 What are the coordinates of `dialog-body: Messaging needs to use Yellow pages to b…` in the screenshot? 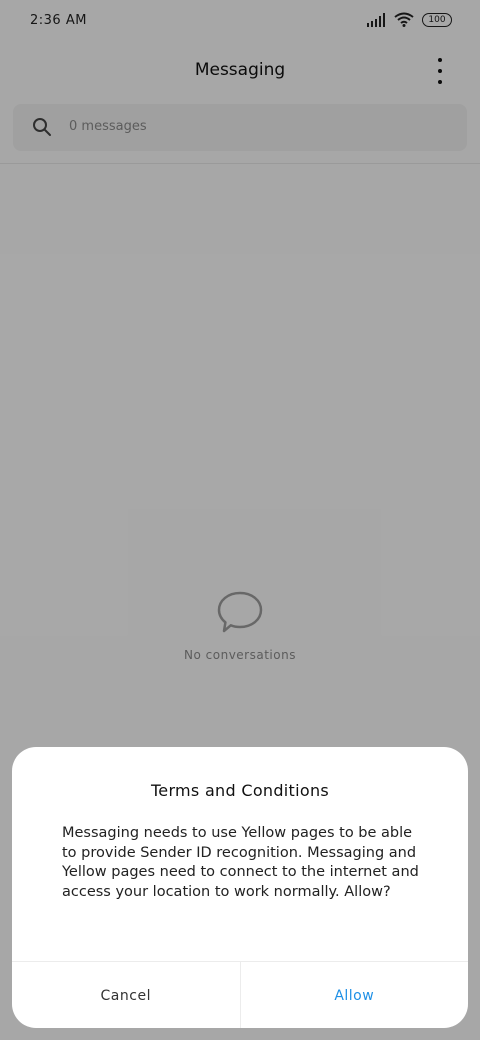 It's located at (240, 862).